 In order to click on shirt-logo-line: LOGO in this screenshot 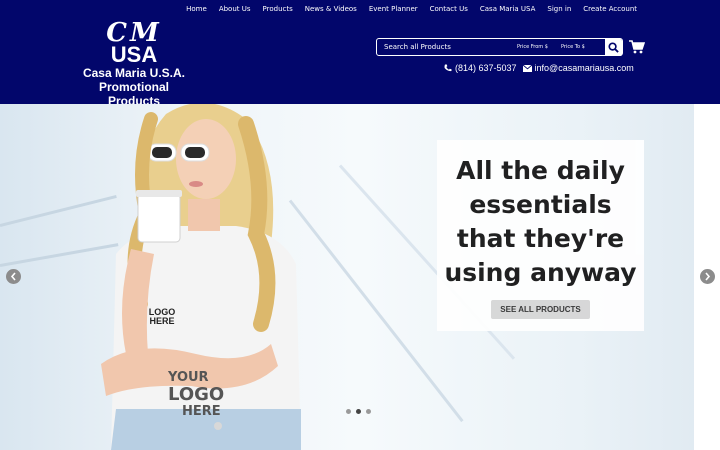, I will do `click(196, 394)`.